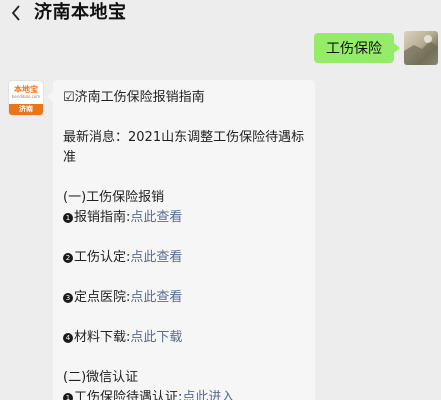 Image resolution: width=441 pixels, height=400 pixels. I want to click on back-button, so click(16, 13).